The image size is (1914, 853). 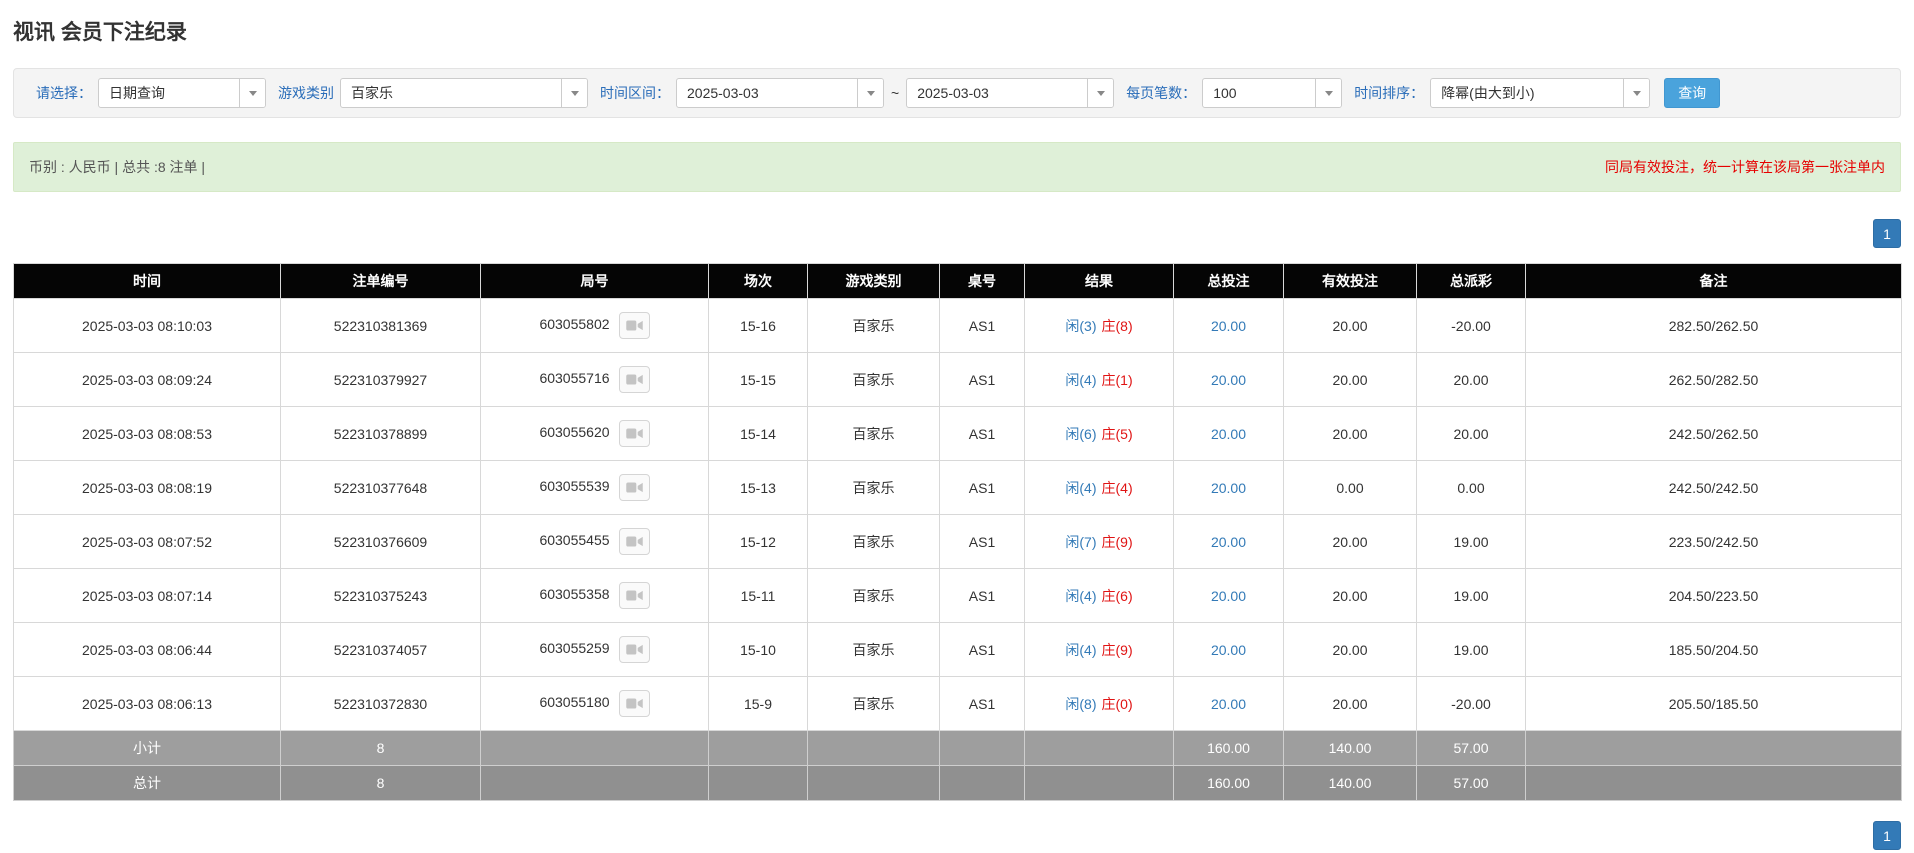 I want to click on grand-total-label: 总计, so click(x=147, y=783).